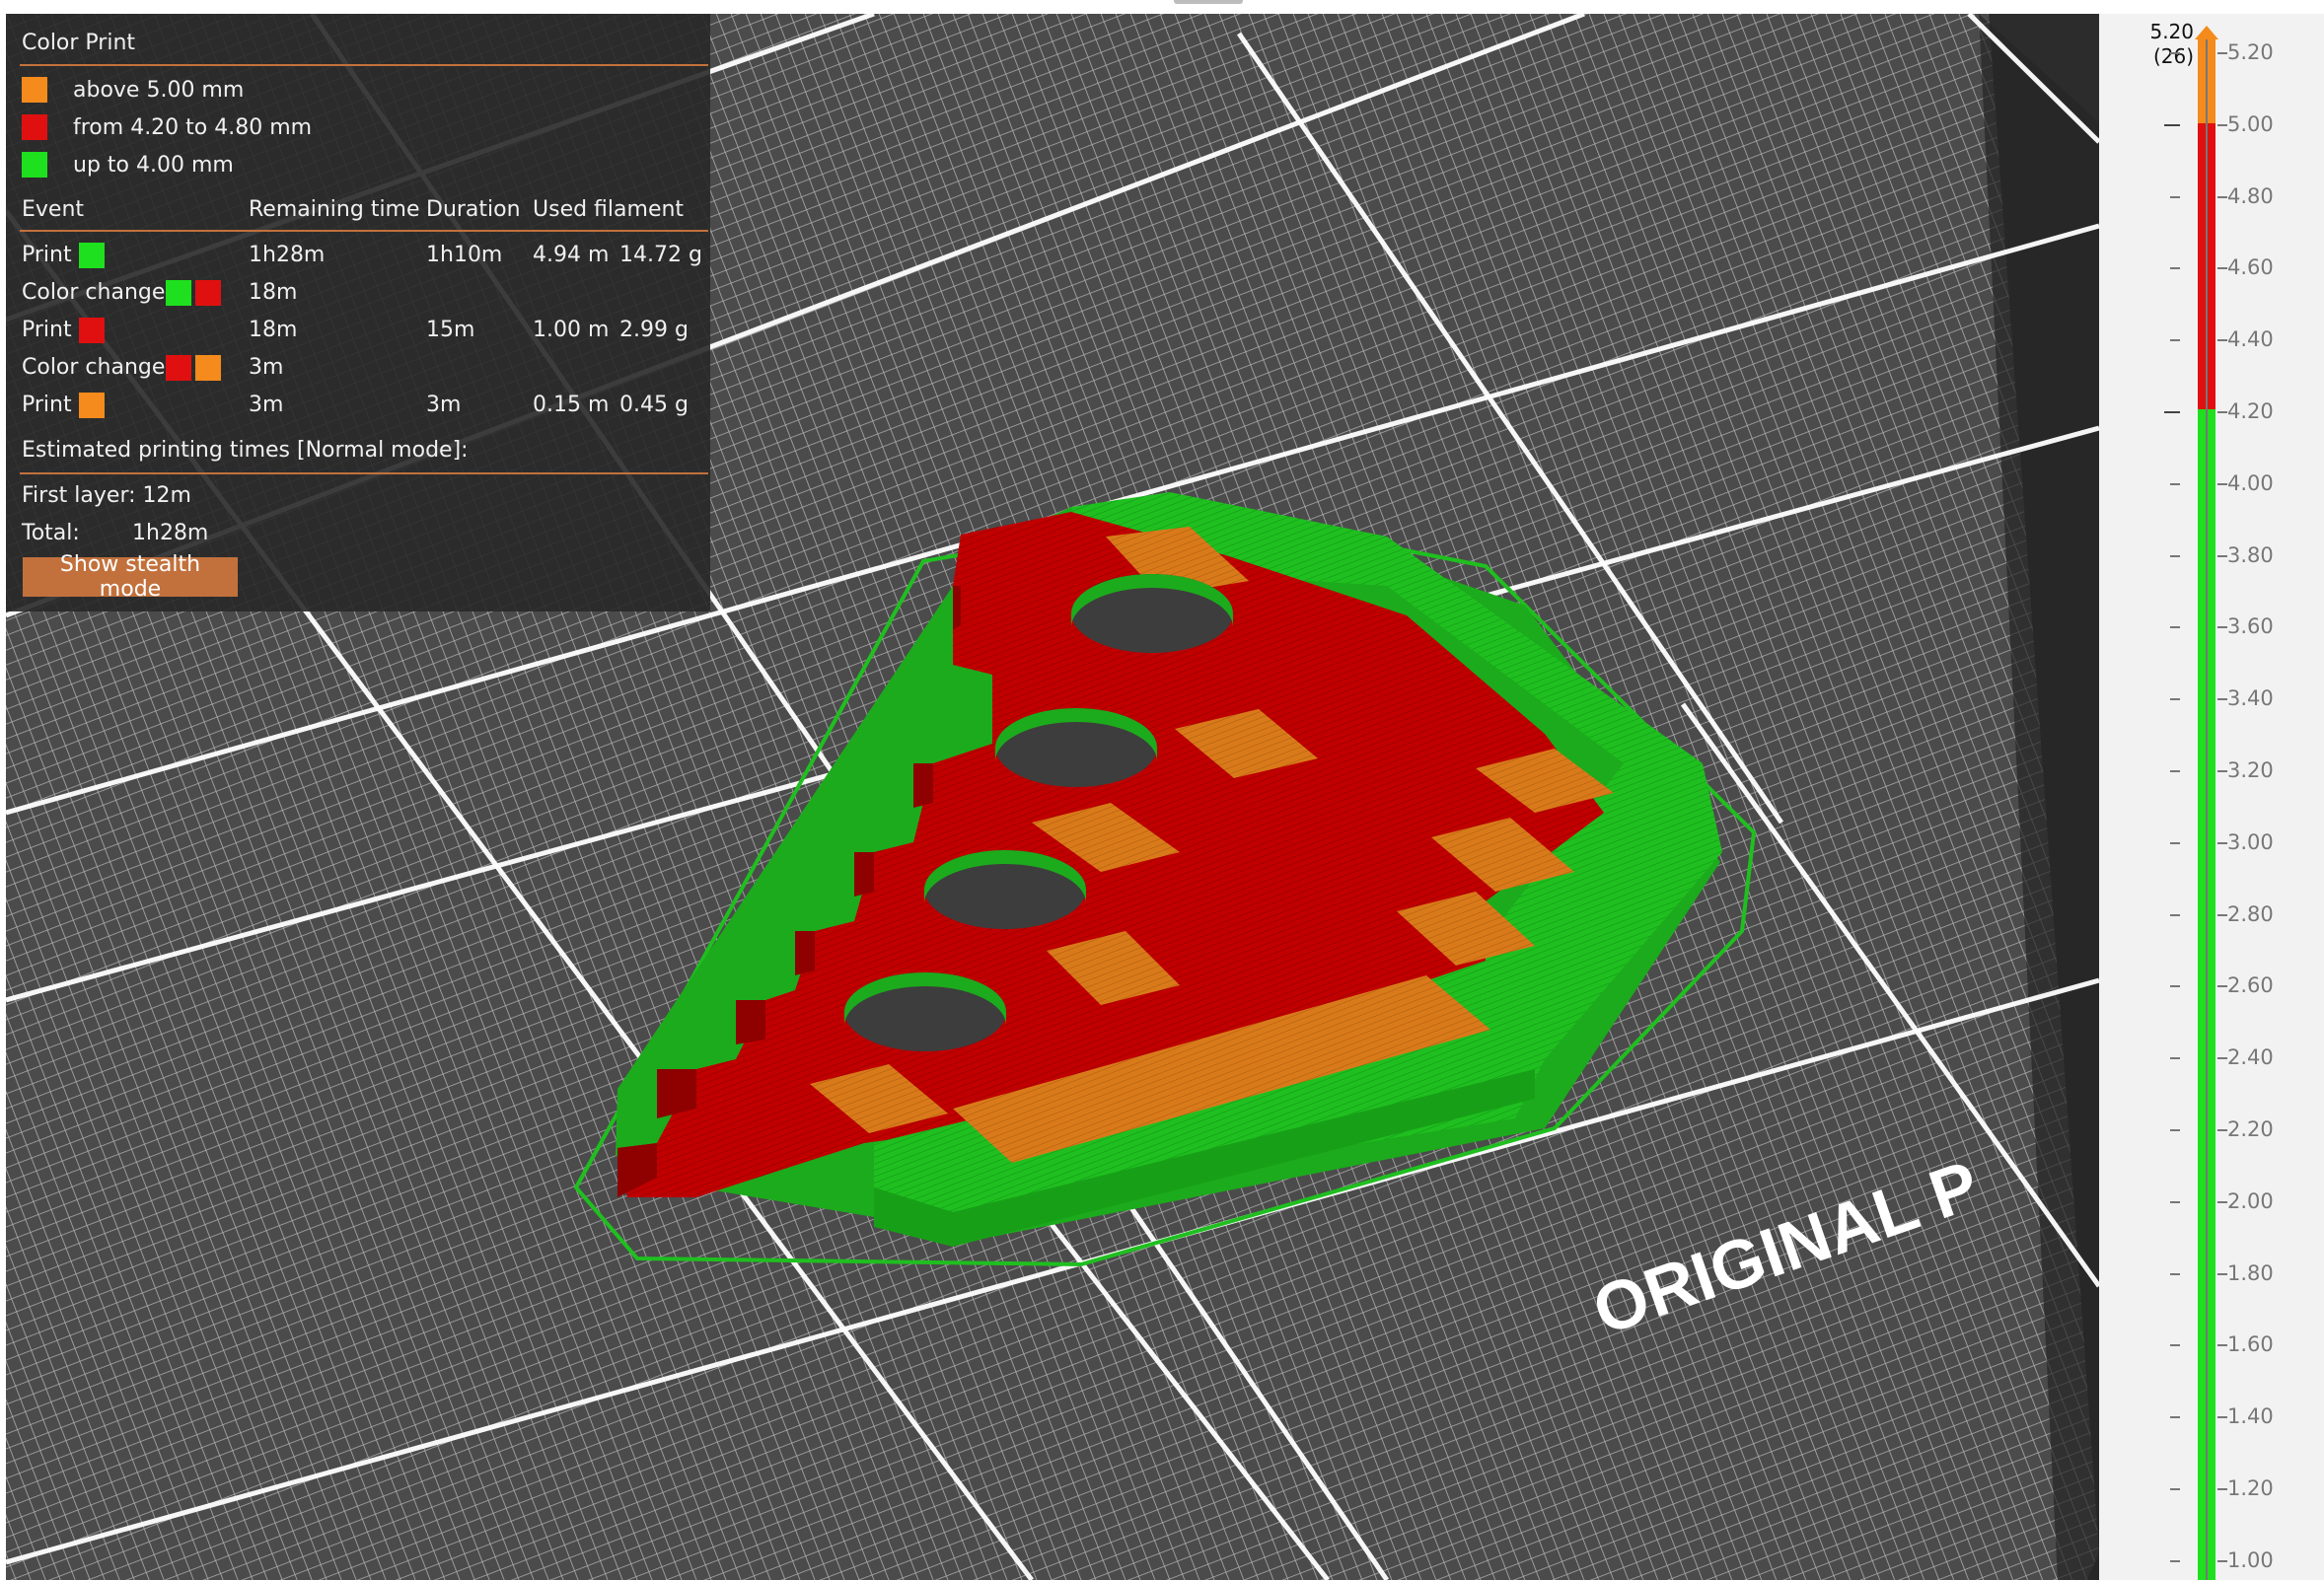 This screenshot has height=1580, width=2324. I want to click on legend-title: Color Print, so click(79, 43).